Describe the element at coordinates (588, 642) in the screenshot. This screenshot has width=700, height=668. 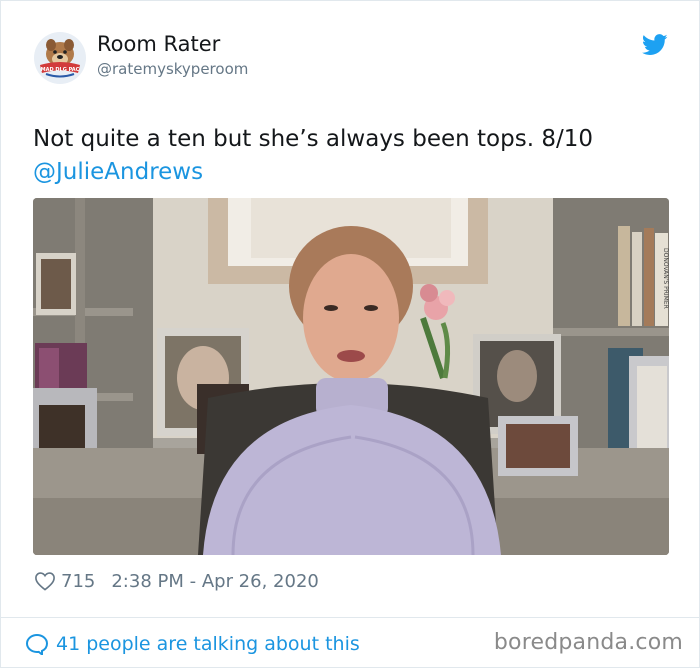
I see `watermark: boredpanda.com` at that location.